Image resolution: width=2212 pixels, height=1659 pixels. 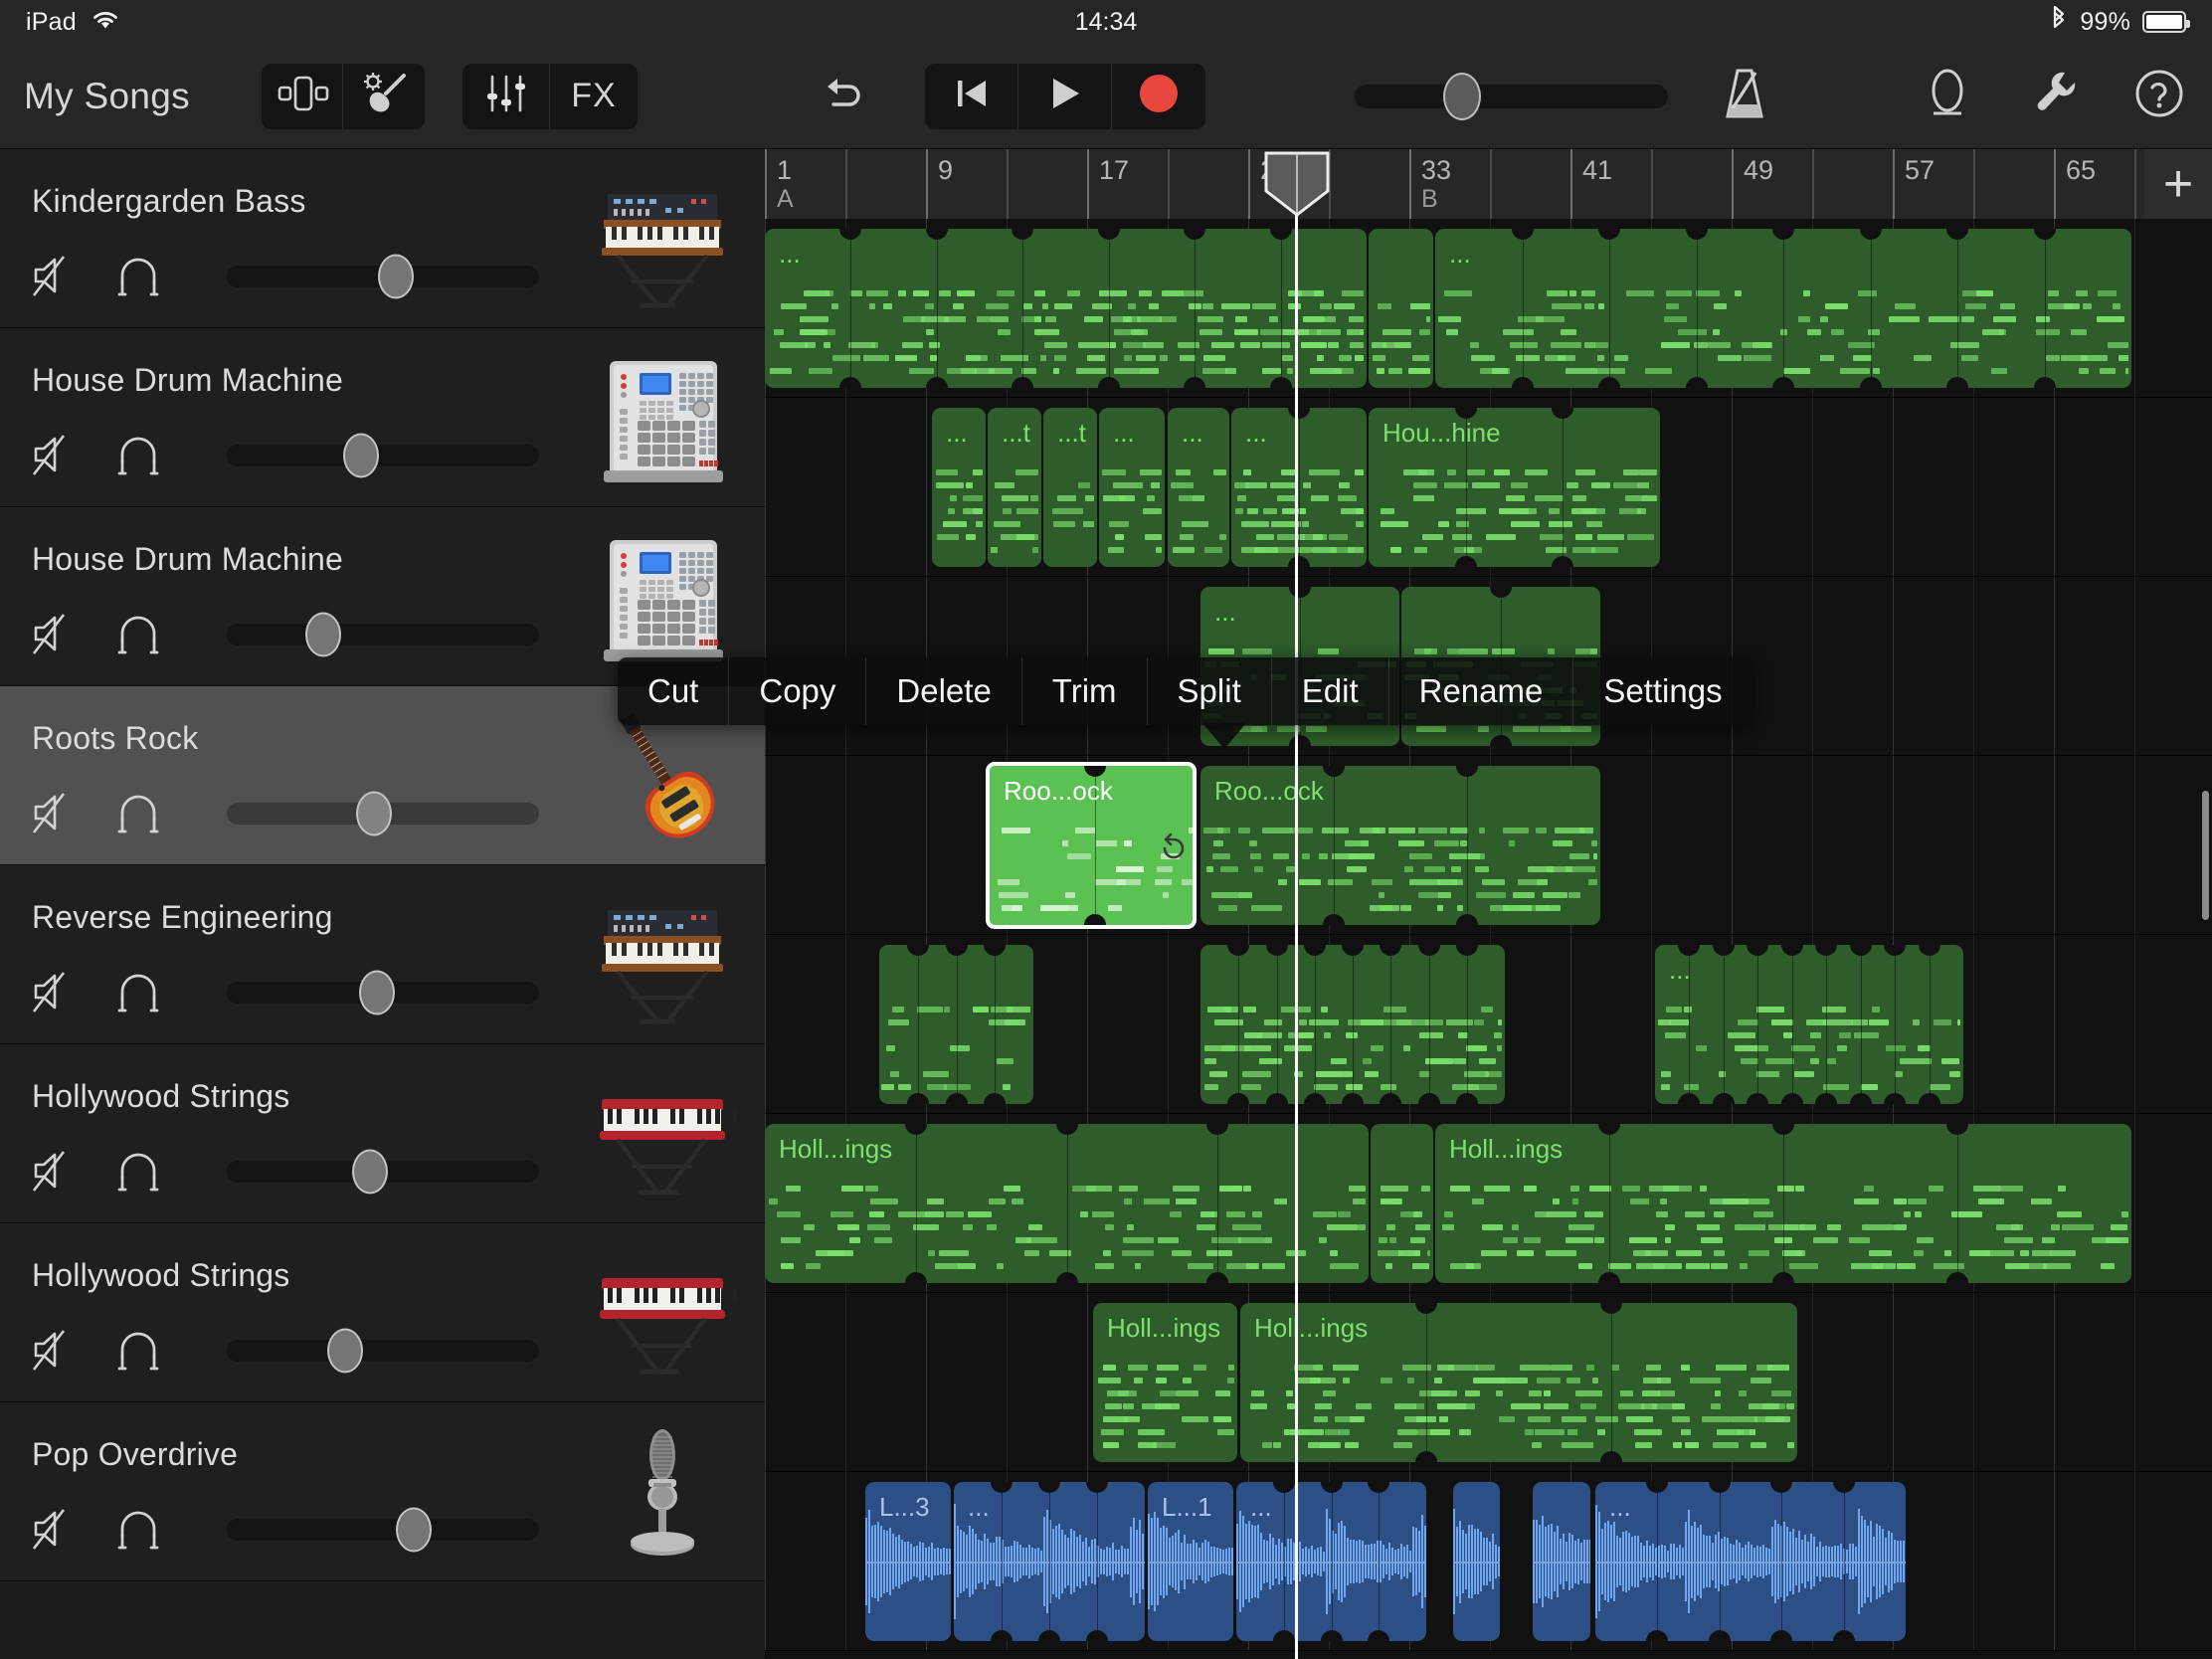 I want to click on add-track-button: +, so click(x=2178, y=184).